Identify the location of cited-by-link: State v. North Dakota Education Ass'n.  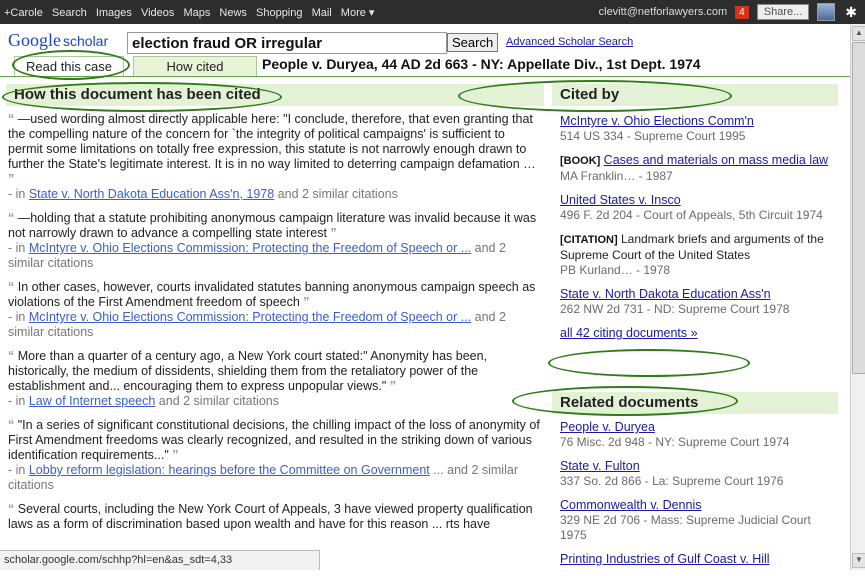
(665, 294).